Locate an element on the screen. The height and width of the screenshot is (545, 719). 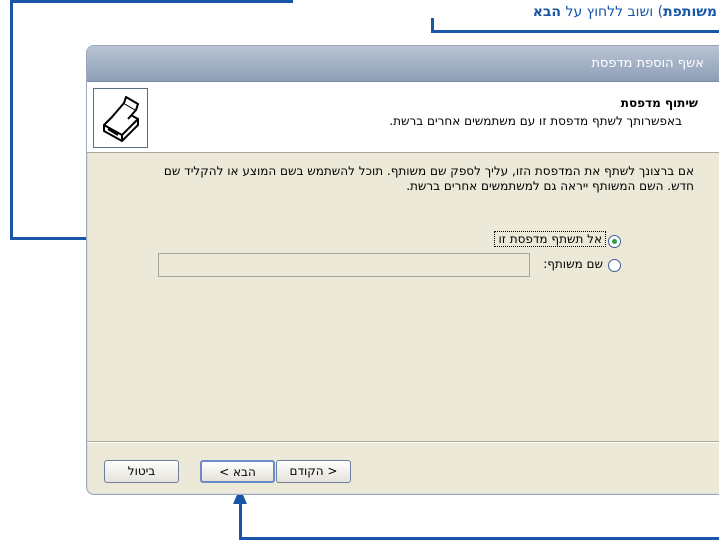
window-title: אשף הוספת מדפסת is located at coordinates (647, 63).